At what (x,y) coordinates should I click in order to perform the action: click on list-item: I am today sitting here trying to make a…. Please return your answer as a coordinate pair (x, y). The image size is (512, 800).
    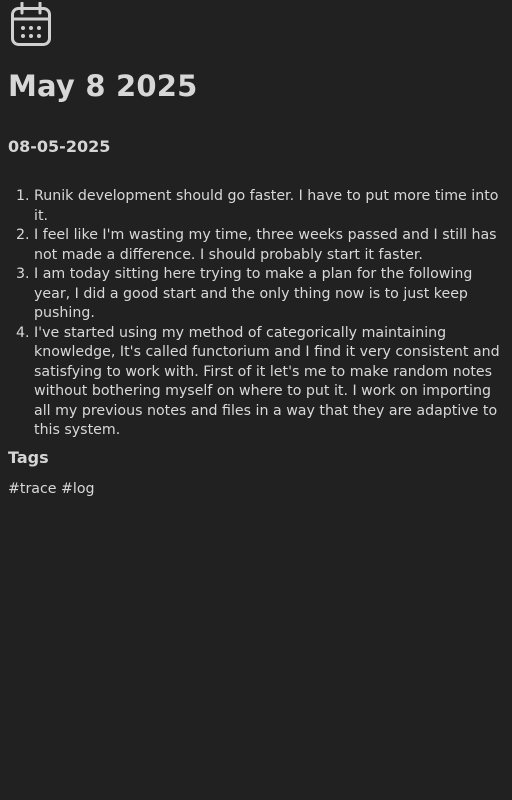
    Looking at the image, I should click on (270, 294).